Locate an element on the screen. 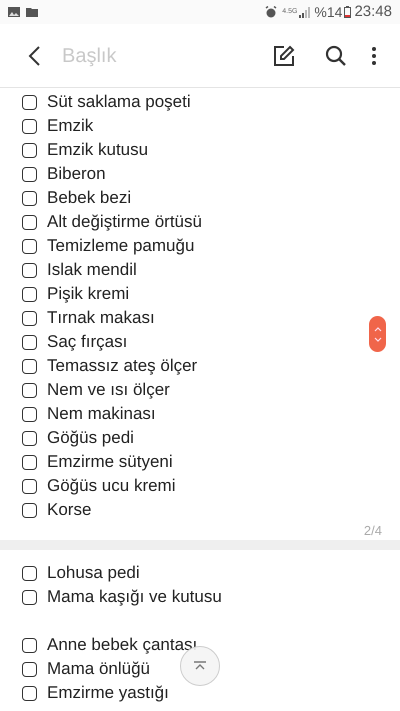 The width and height of the screenshot is (400, 711). battery-icon is located at coordinates (348, 12).